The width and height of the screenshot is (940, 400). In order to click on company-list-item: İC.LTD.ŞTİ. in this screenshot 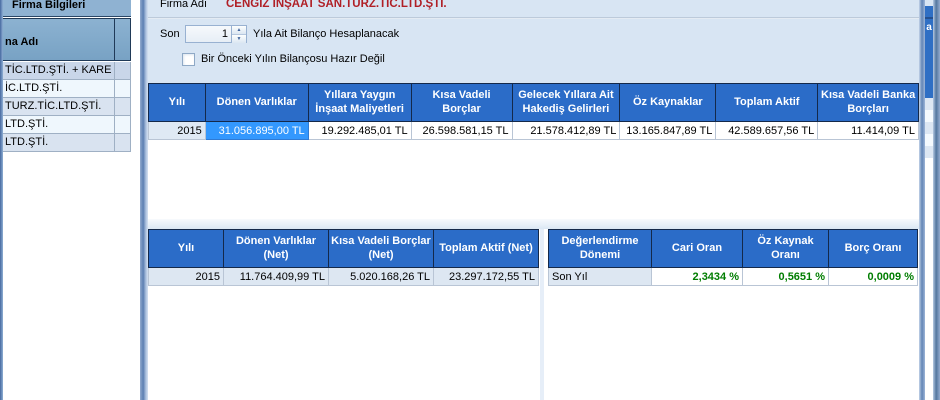, I will do `click(66, 89)`.